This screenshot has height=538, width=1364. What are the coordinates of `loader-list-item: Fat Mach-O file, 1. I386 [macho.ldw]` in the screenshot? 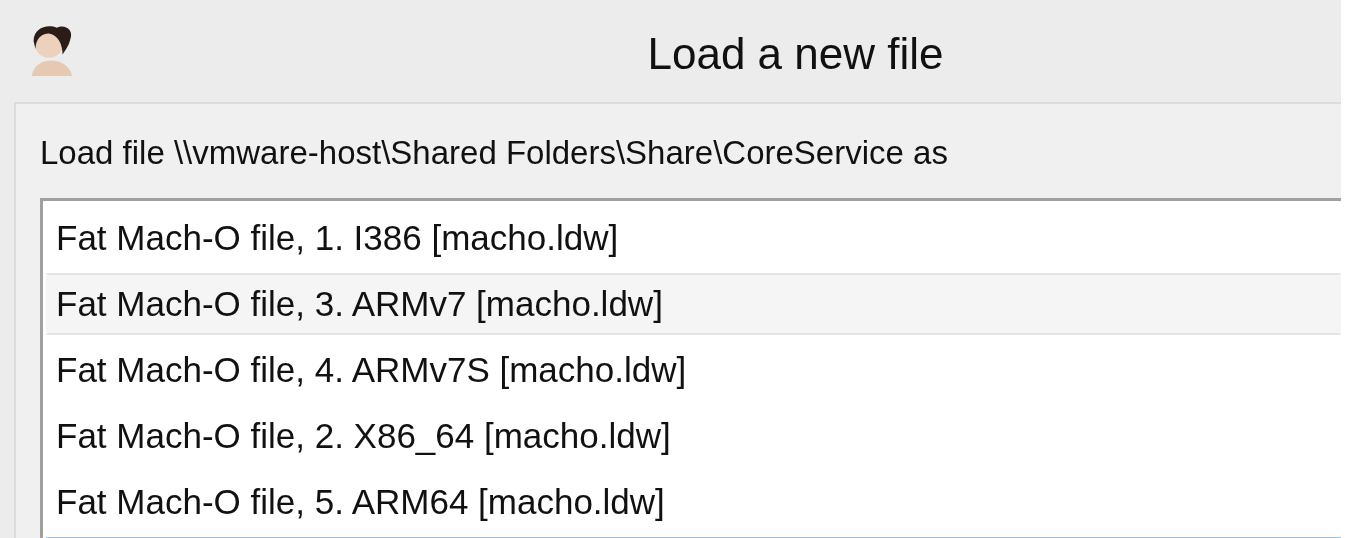 It's located at (693, 238).